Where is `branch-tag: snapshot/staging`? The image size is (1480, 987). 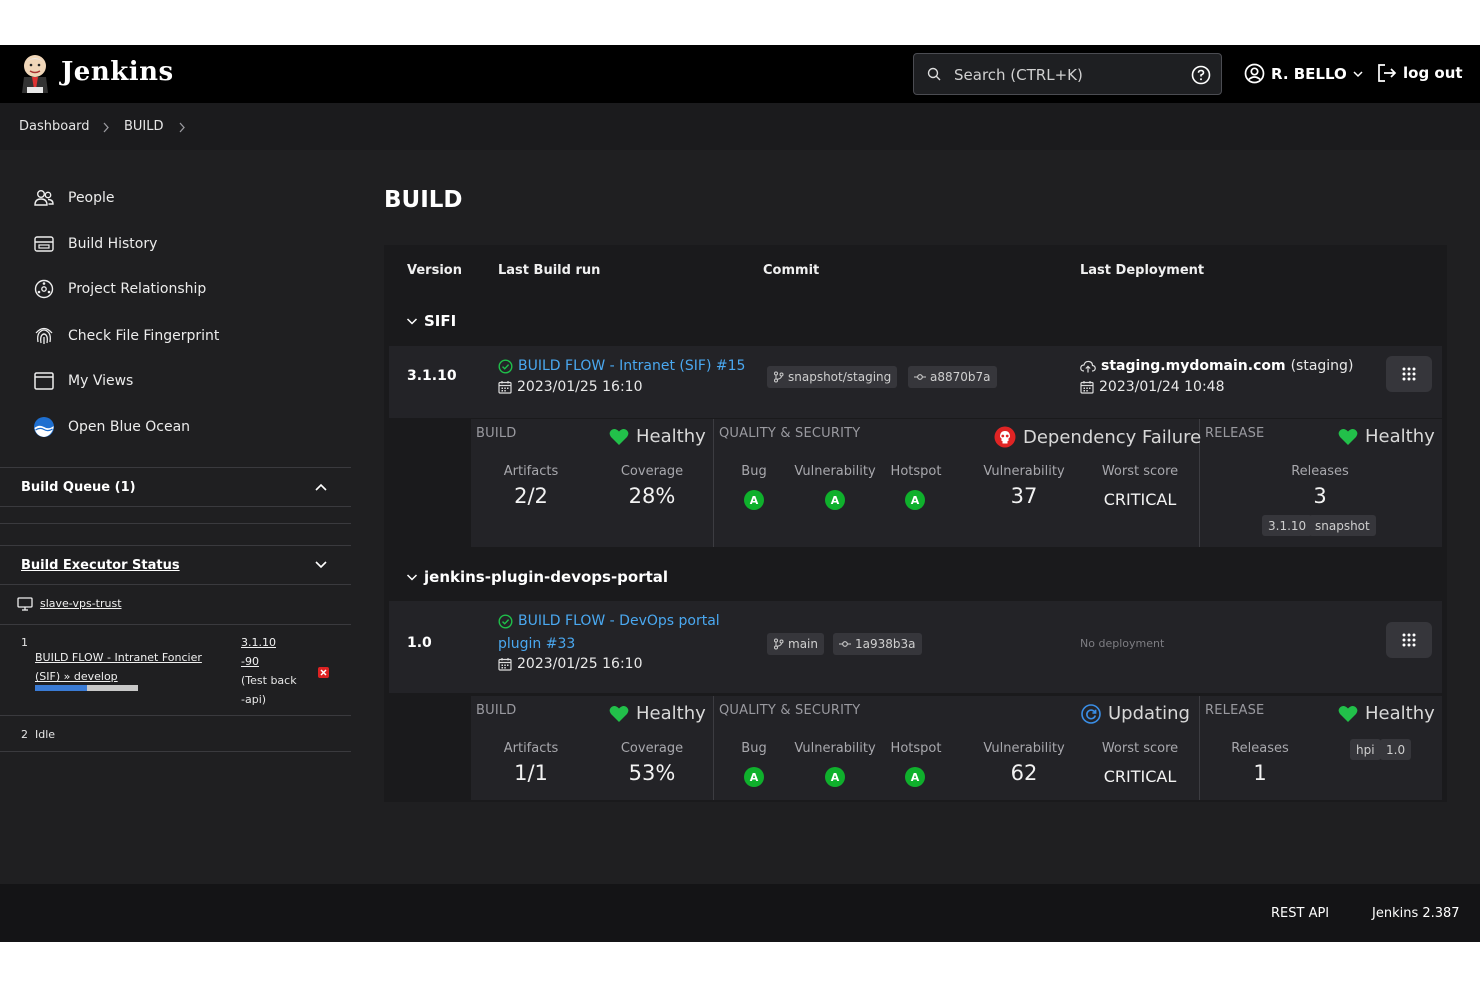
branch-tag: snapshot/staging is located at coordinates (832, 377).